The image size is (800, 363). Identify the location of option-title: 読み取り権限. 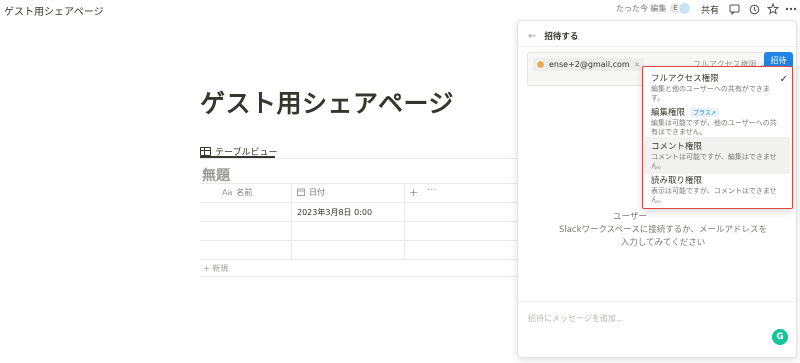
(677, 181).